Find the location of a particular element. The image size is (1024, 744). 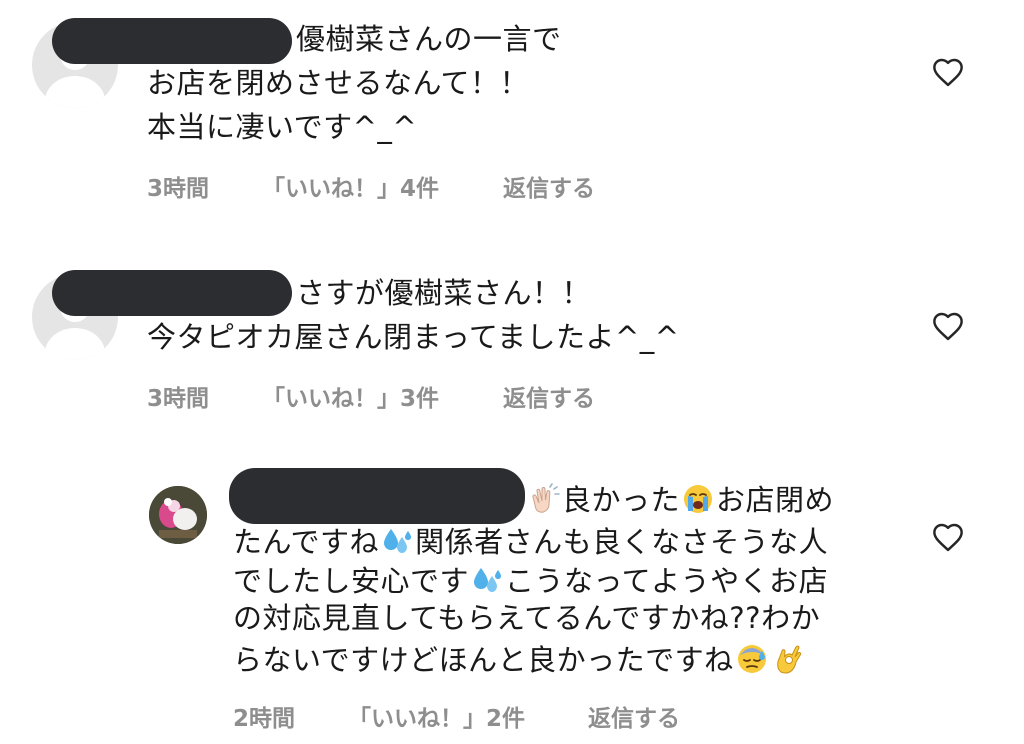

comment-text-segment: こうなってようやくお店 is located at coordinates (667, 581).